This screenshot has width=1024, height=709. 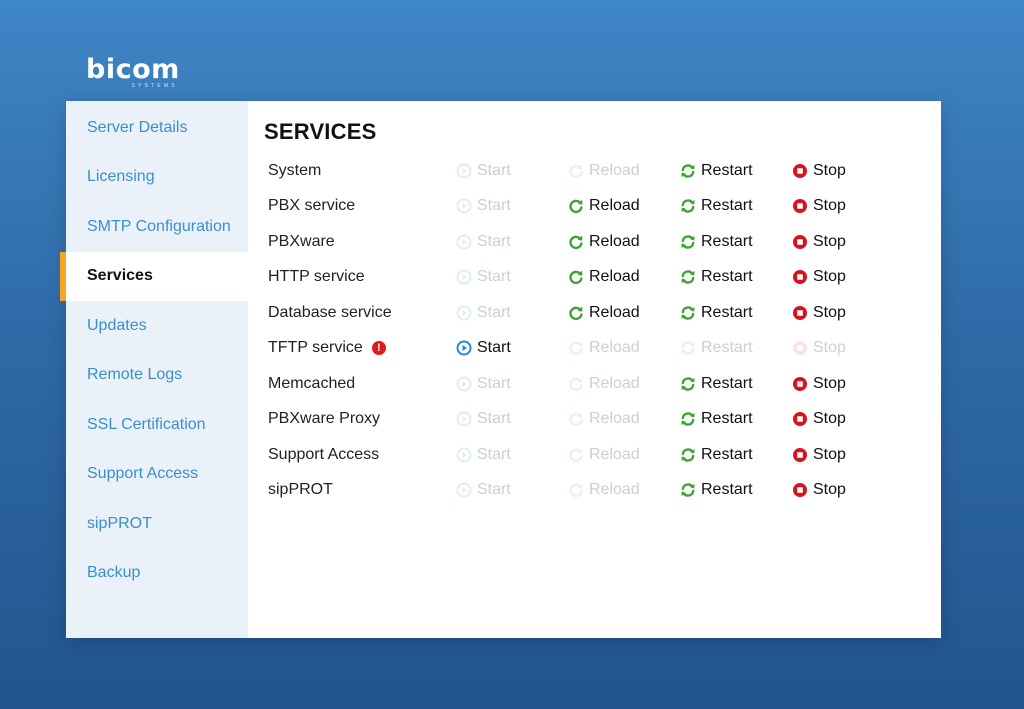 What do you see at coordinates (300, 490) in the screenshot?
I see `service-name-label: sipPROT` at bounding box center [300, 490].